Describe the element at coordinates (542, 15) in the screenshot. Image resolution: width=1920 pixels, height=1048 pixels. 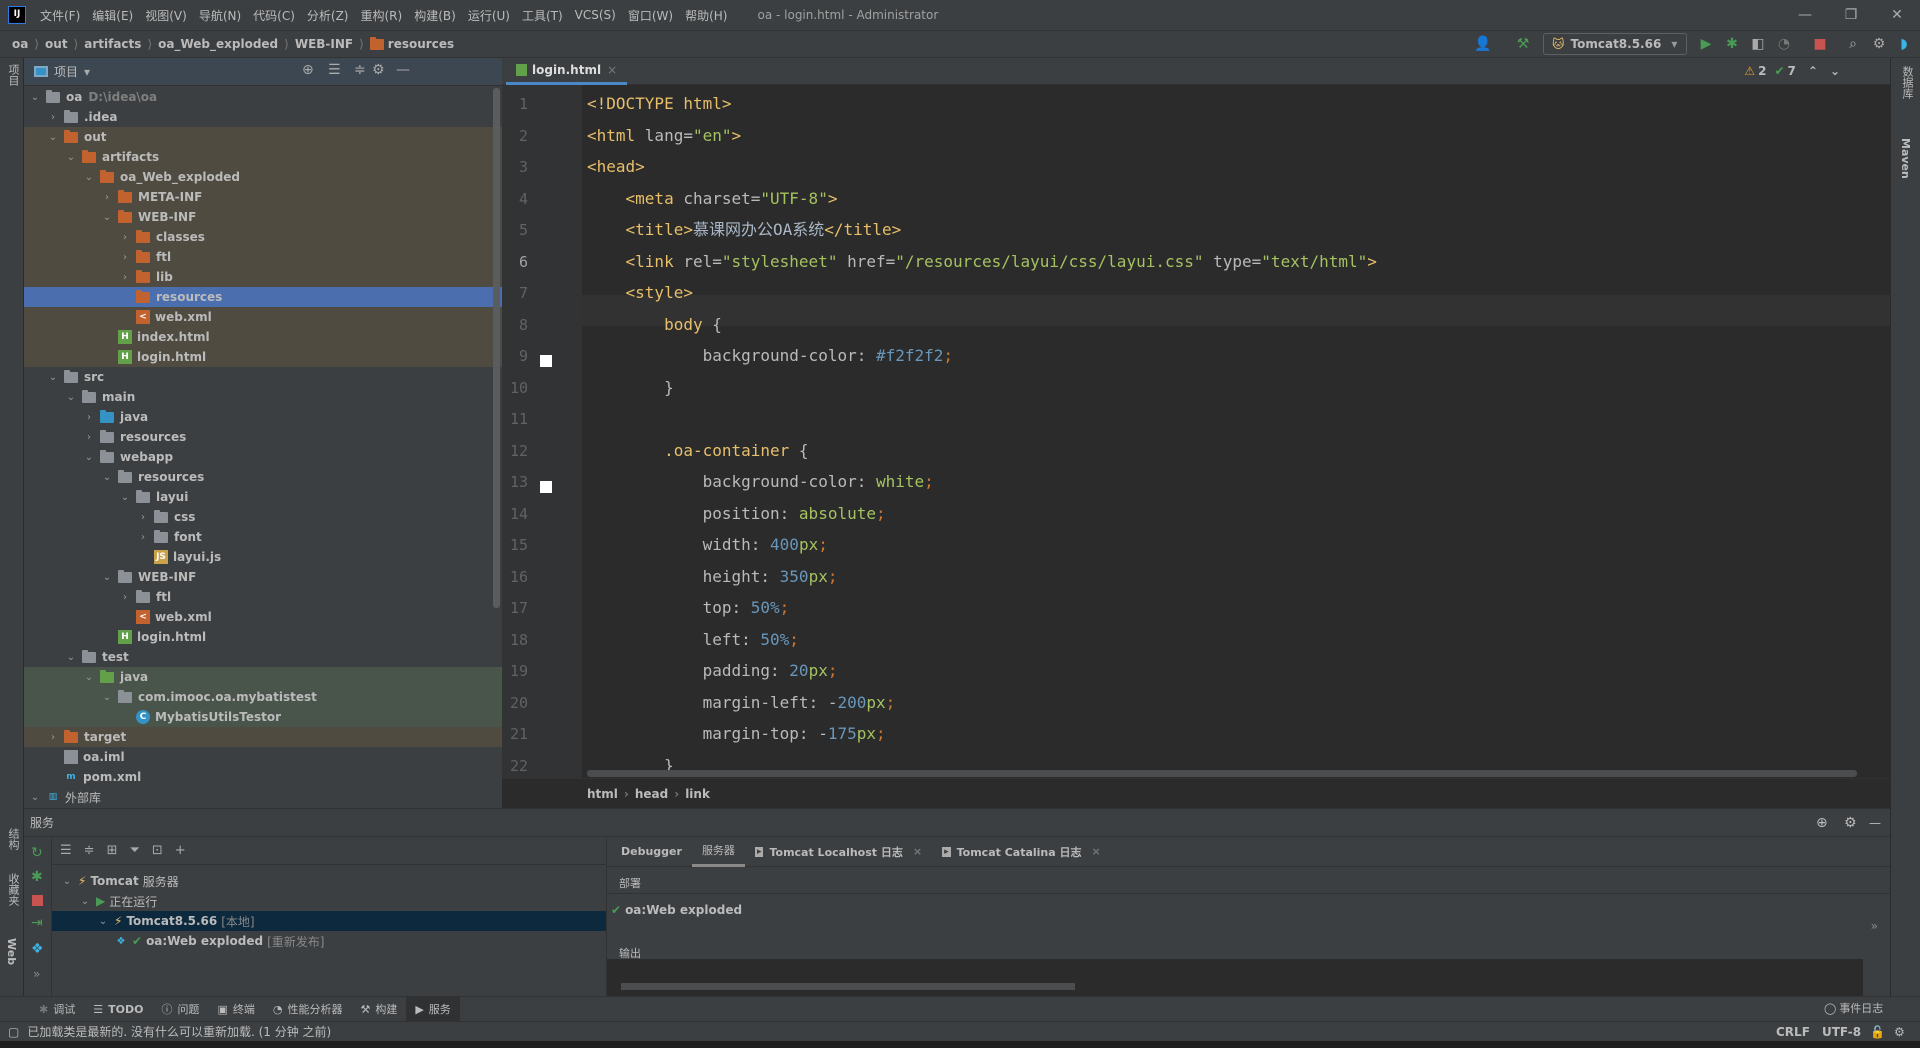
I see `menu-item: 工具(T)` at that location.